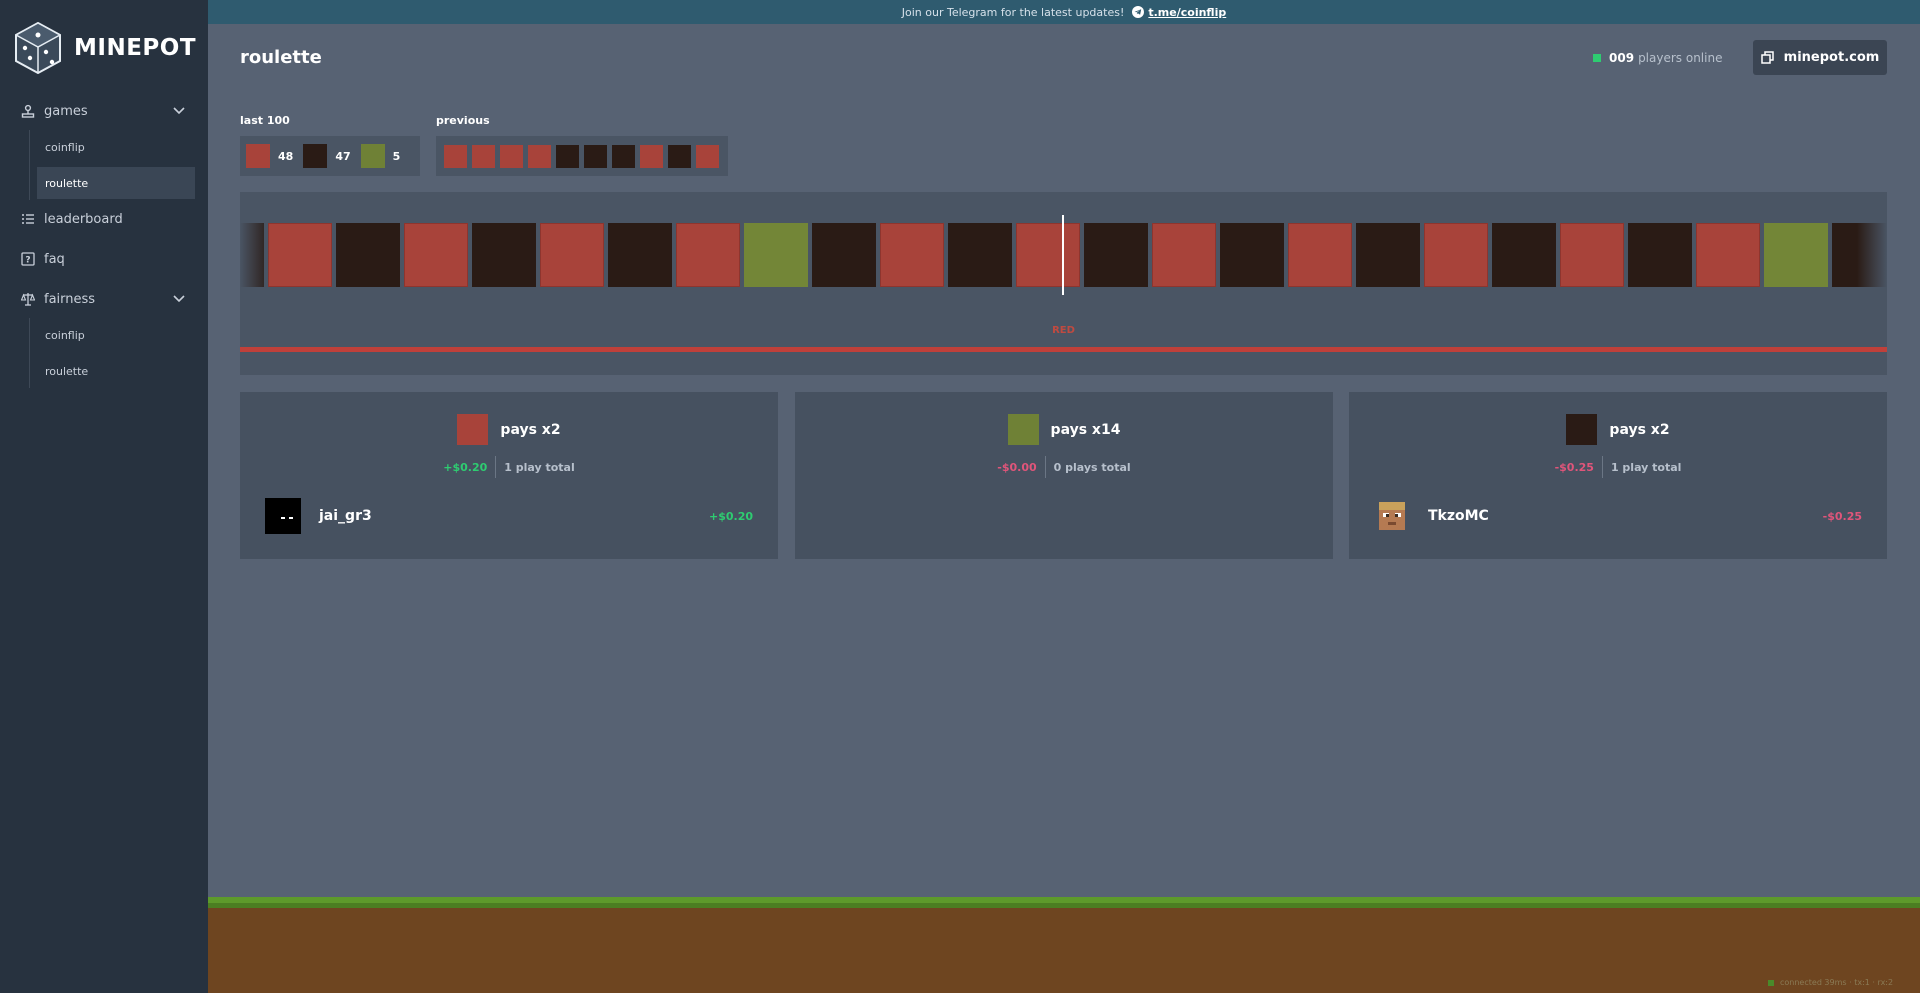 The width and height of the screenshot is (1920, 993). Describe the element at coordinates (514, 516) in the screenshot. I see `player-name: jai_gr3` at that location.